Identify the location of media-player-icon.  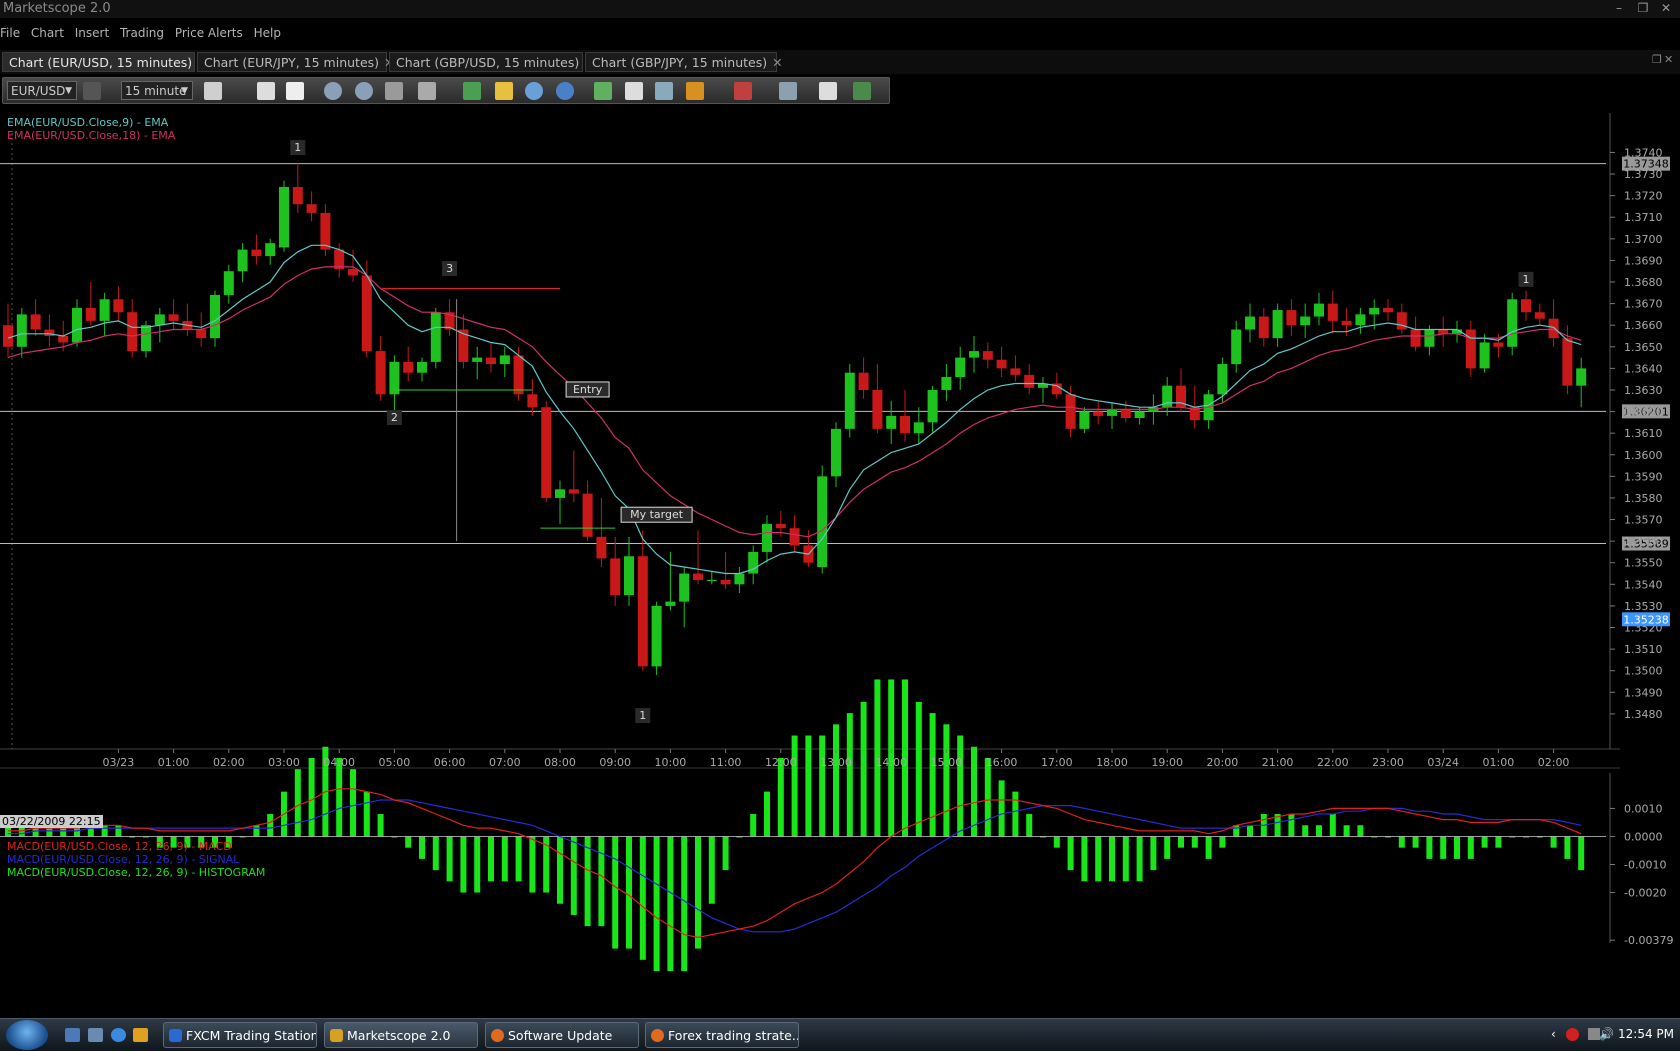
(140, 1035).